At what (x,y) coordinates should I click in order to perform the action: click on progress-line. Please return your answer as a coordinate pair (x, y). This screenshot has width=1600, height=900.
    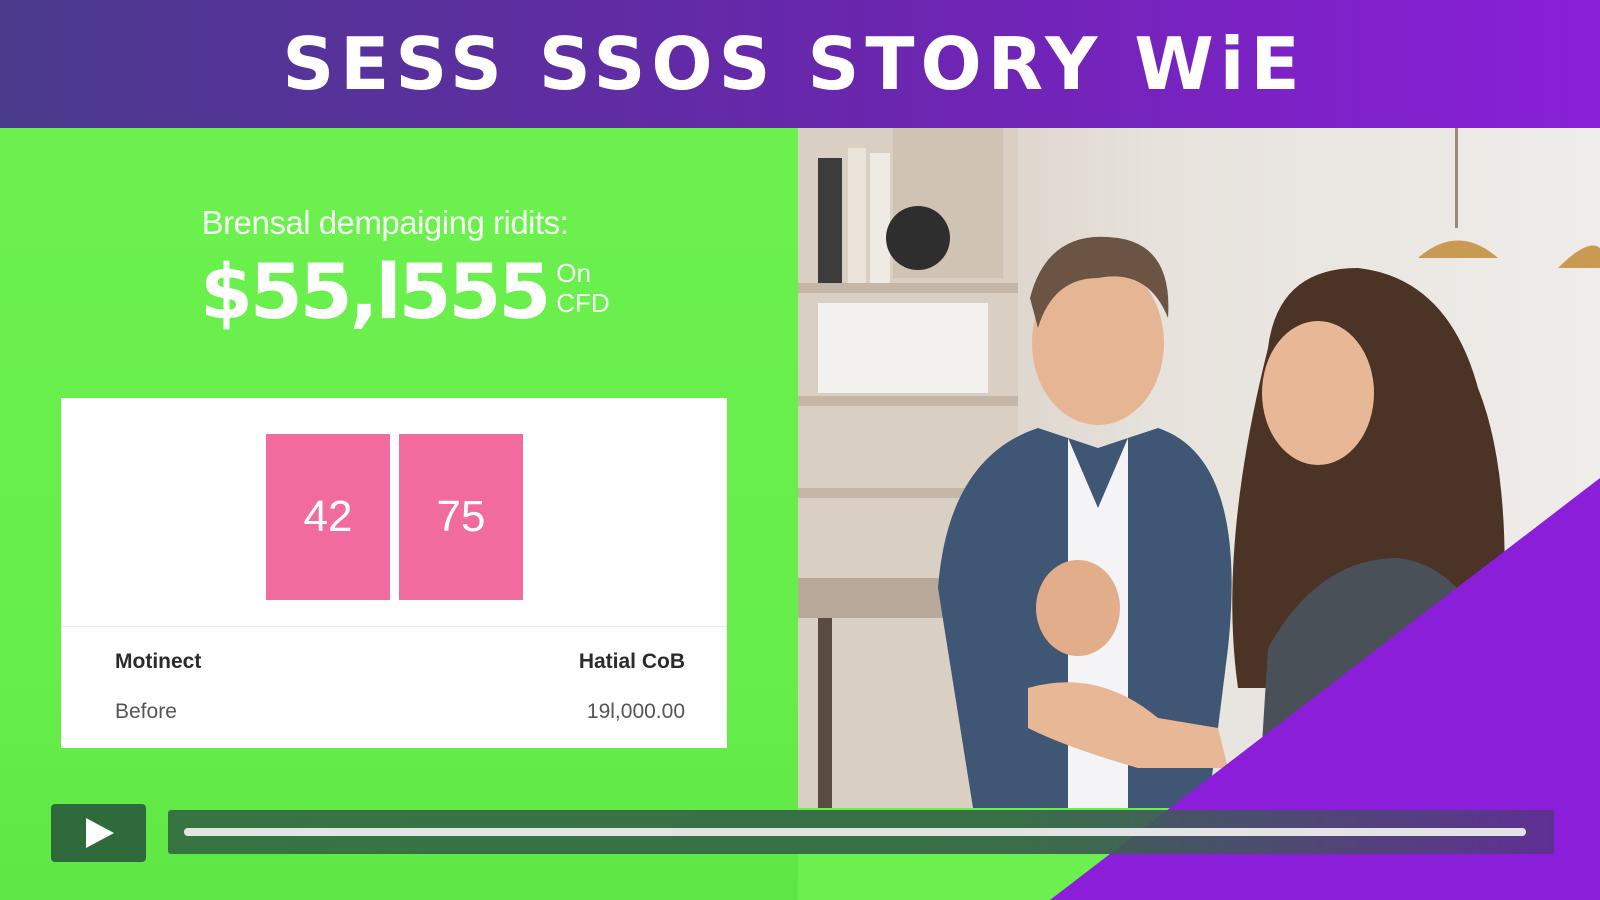
    Looking at the image, I should click on (855, 832).